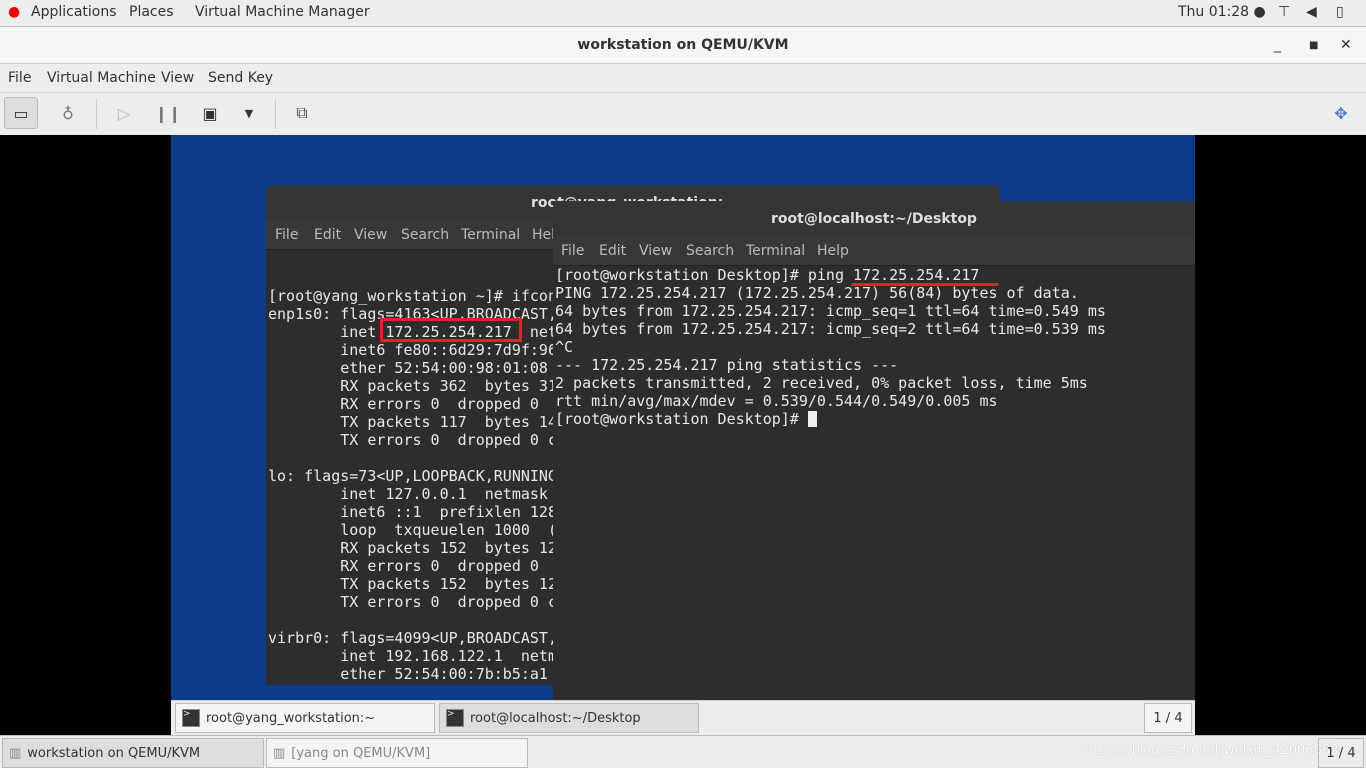  I want to click on menu-send-key: Send Key, so click(240, 78).